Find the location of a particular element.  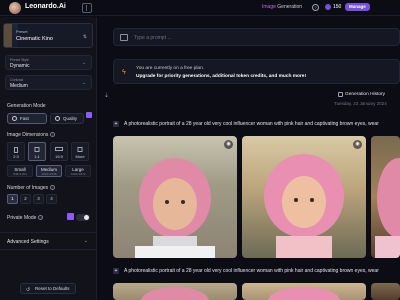

preset-style-value: Dynamic is located at coordinates (20, 66).